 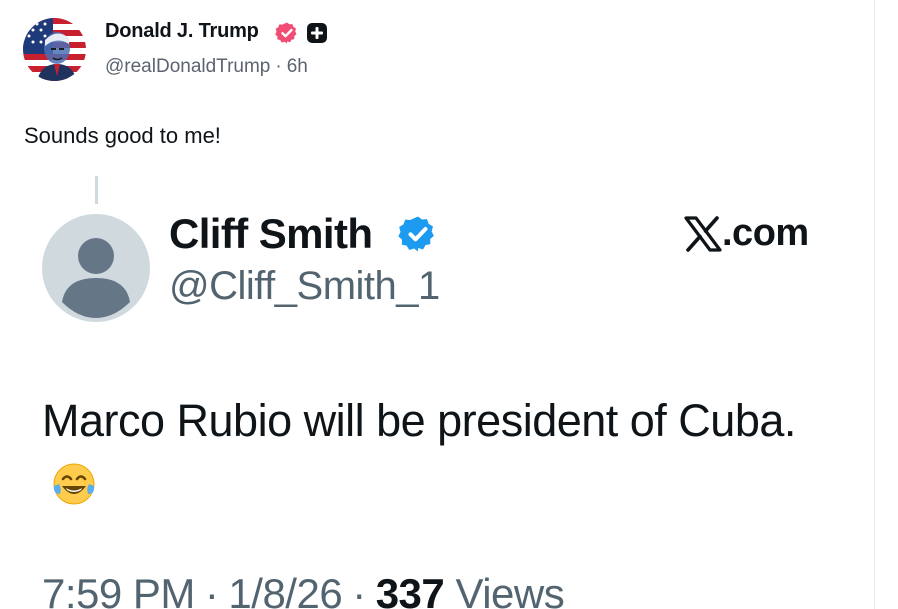 I want to click on default-user-avatar, so click(x=96, y=268).